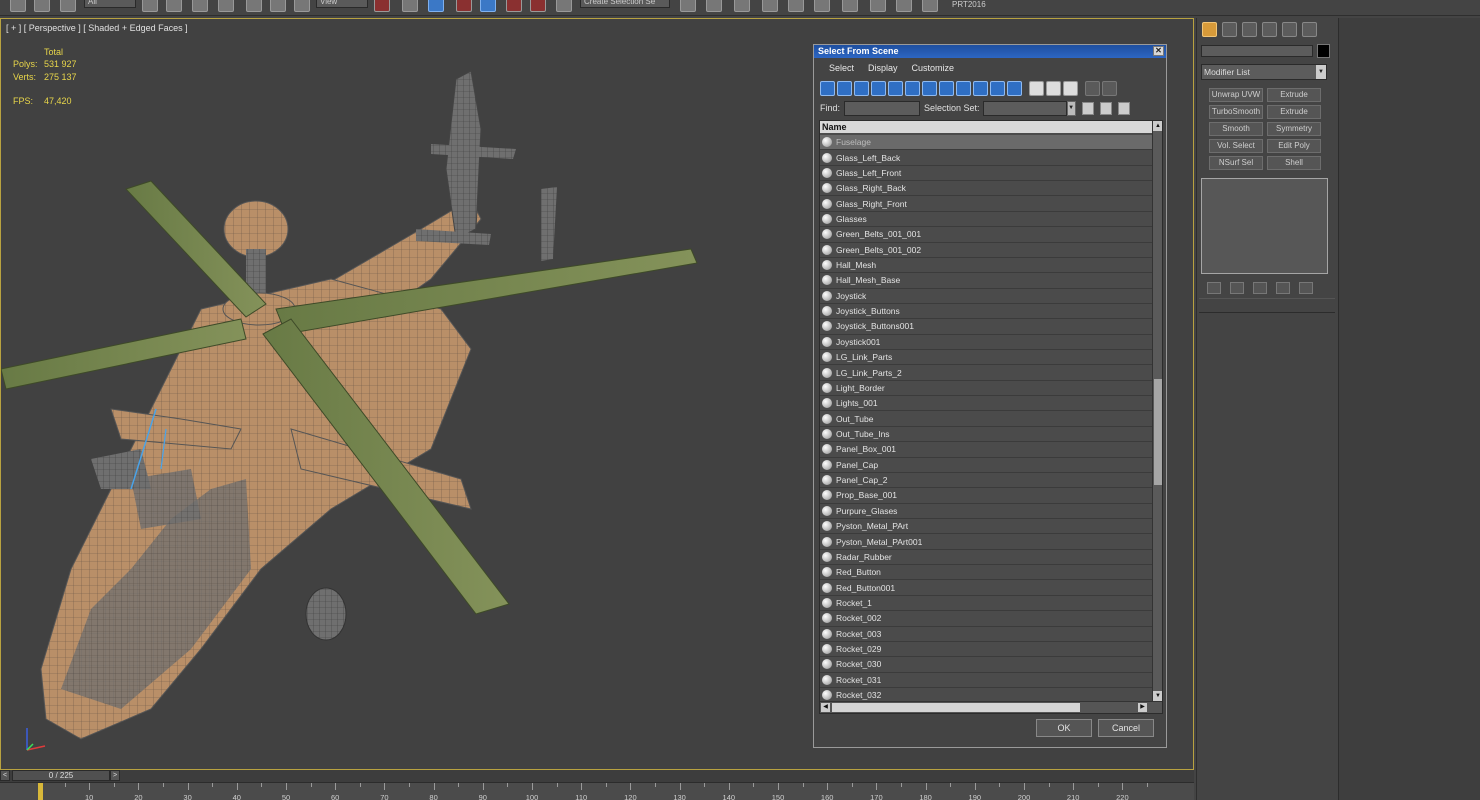  Describe the element at coordinates (382, 6) in the screenshot. I see `pivot-icon` at that location.